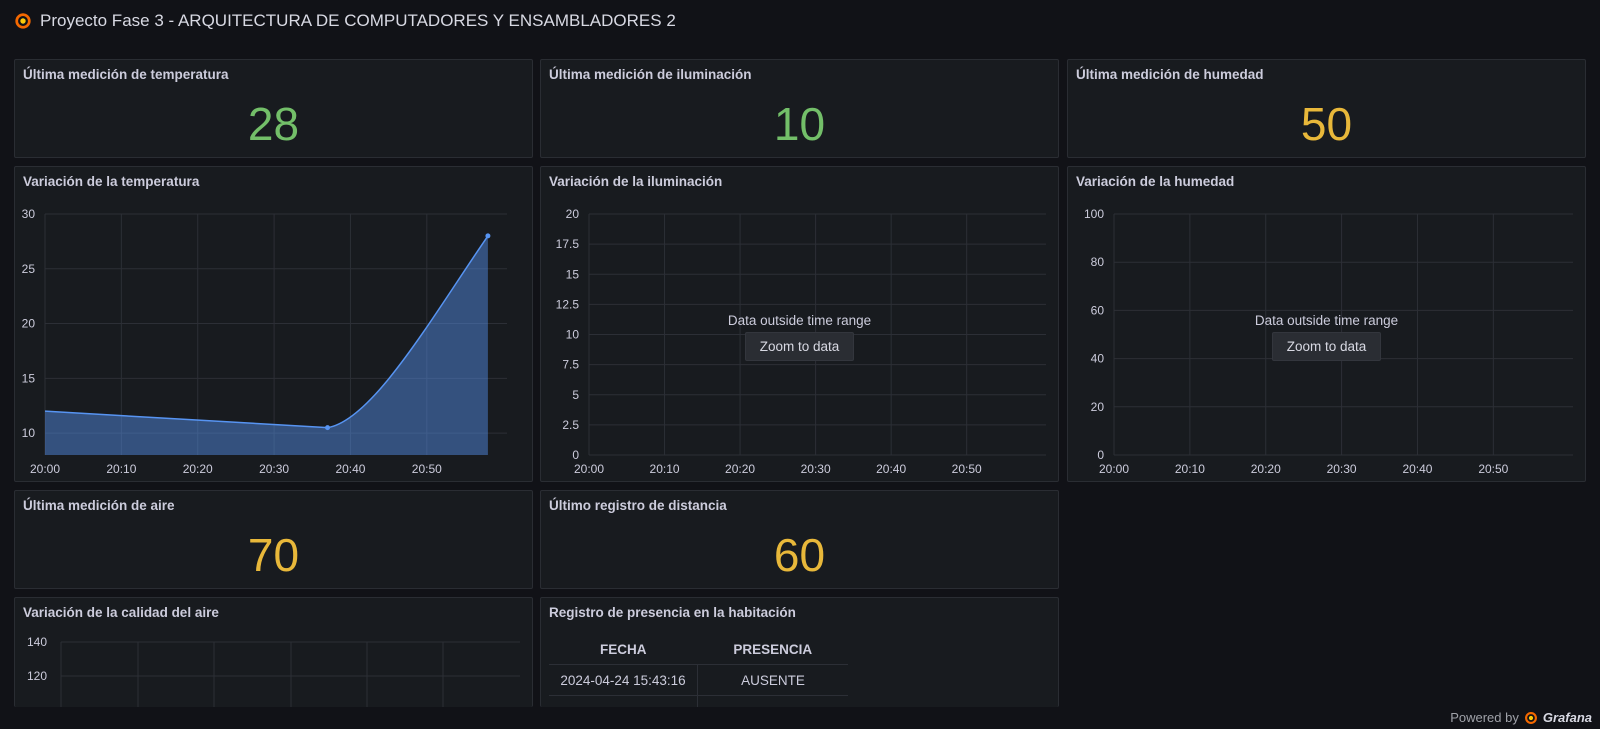 The image size is (1600, 729). What do you see at coordinates (799, 555) in the screenshot?
I see `stat-value: 60` at bounding box center [799, 555].